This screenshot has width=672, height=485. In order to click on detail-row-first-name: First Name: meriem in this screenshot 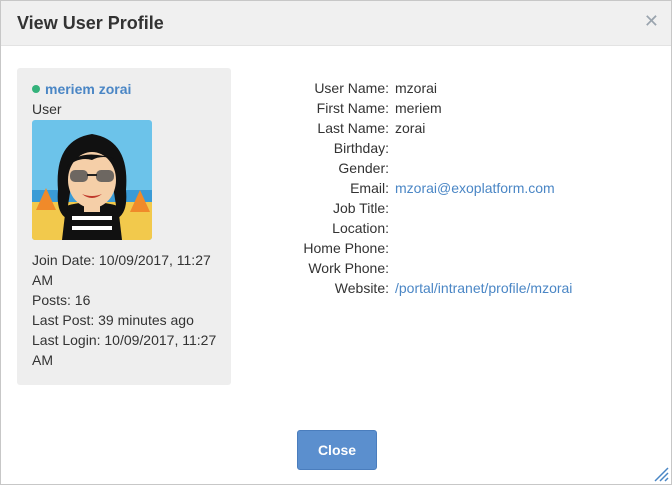, I will do `click(451, 108)`.